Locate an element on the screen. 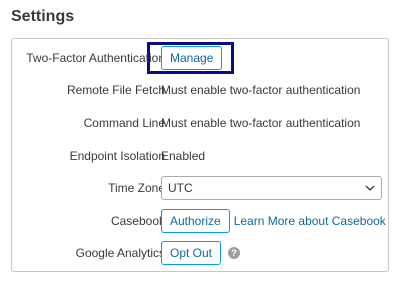 This screenshot has width=400, height=286. setting-endpoint-isolation: Endpoint Isolation Enabled is located at coordinates (200, 156).